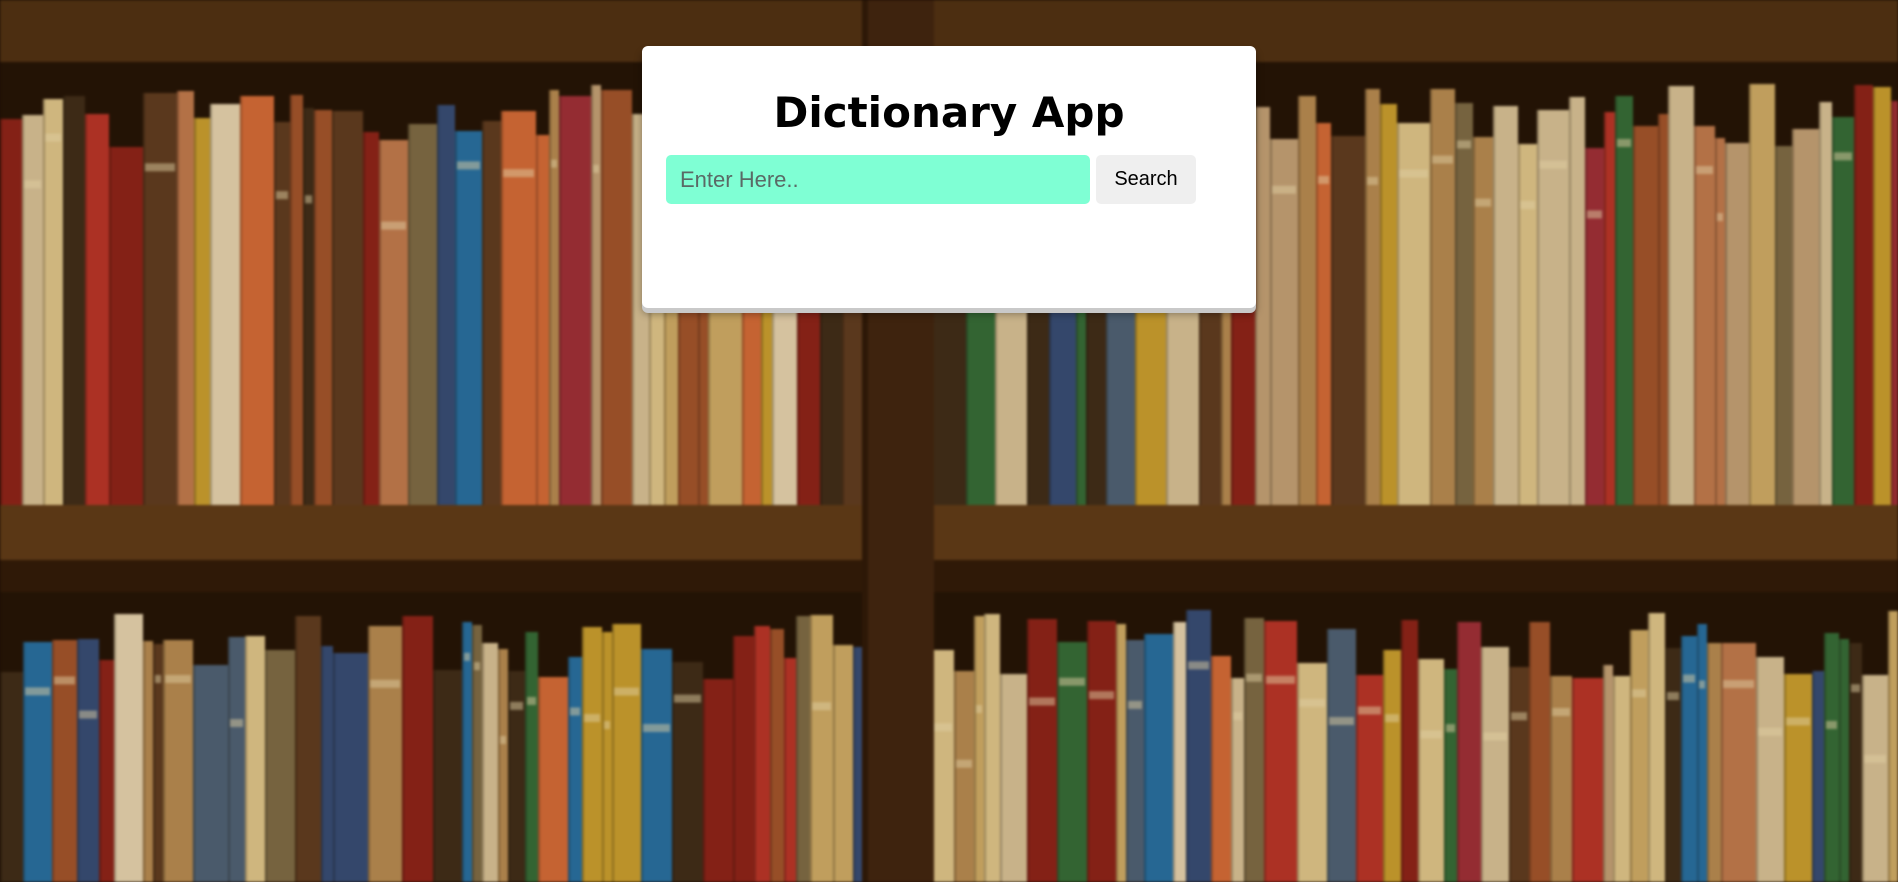 The width and height of the screenshot is (1898, 882). I want to click on dictionary-card: Dictionary App Search, so click(949, 177).